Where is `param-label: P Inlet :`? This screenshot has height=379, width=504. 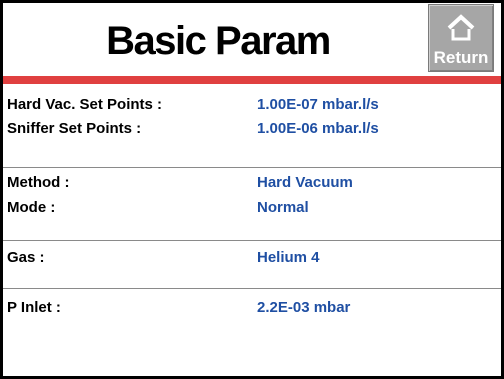 param-label: P Inlet : is located at coordinates (34, 307).